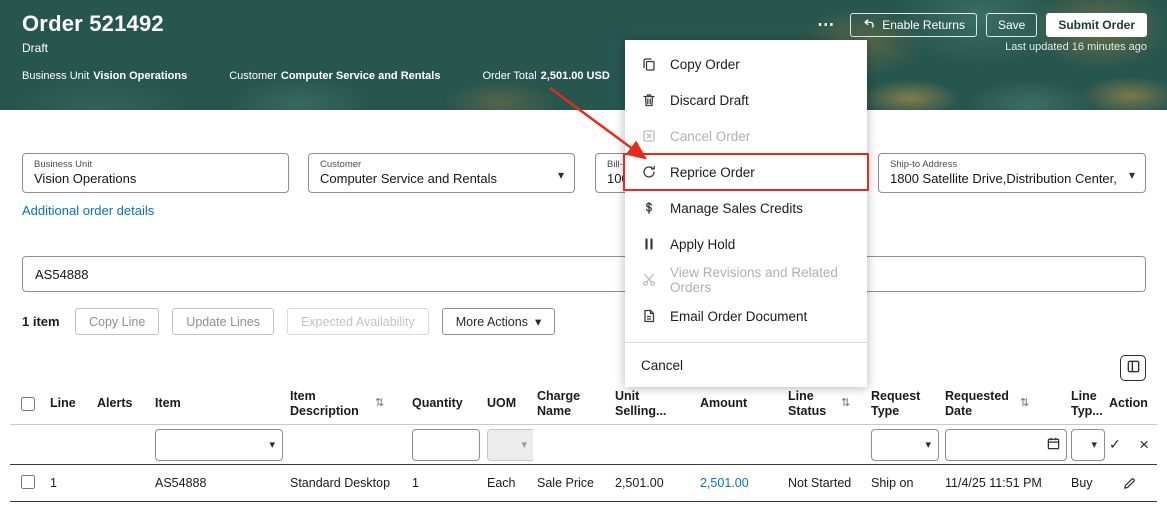 This screenshot has height=515, width=1167. Describe the element at coordinates (703, 244) in the screenshot. I see `menu-item-label: Apply Hold` at that location.